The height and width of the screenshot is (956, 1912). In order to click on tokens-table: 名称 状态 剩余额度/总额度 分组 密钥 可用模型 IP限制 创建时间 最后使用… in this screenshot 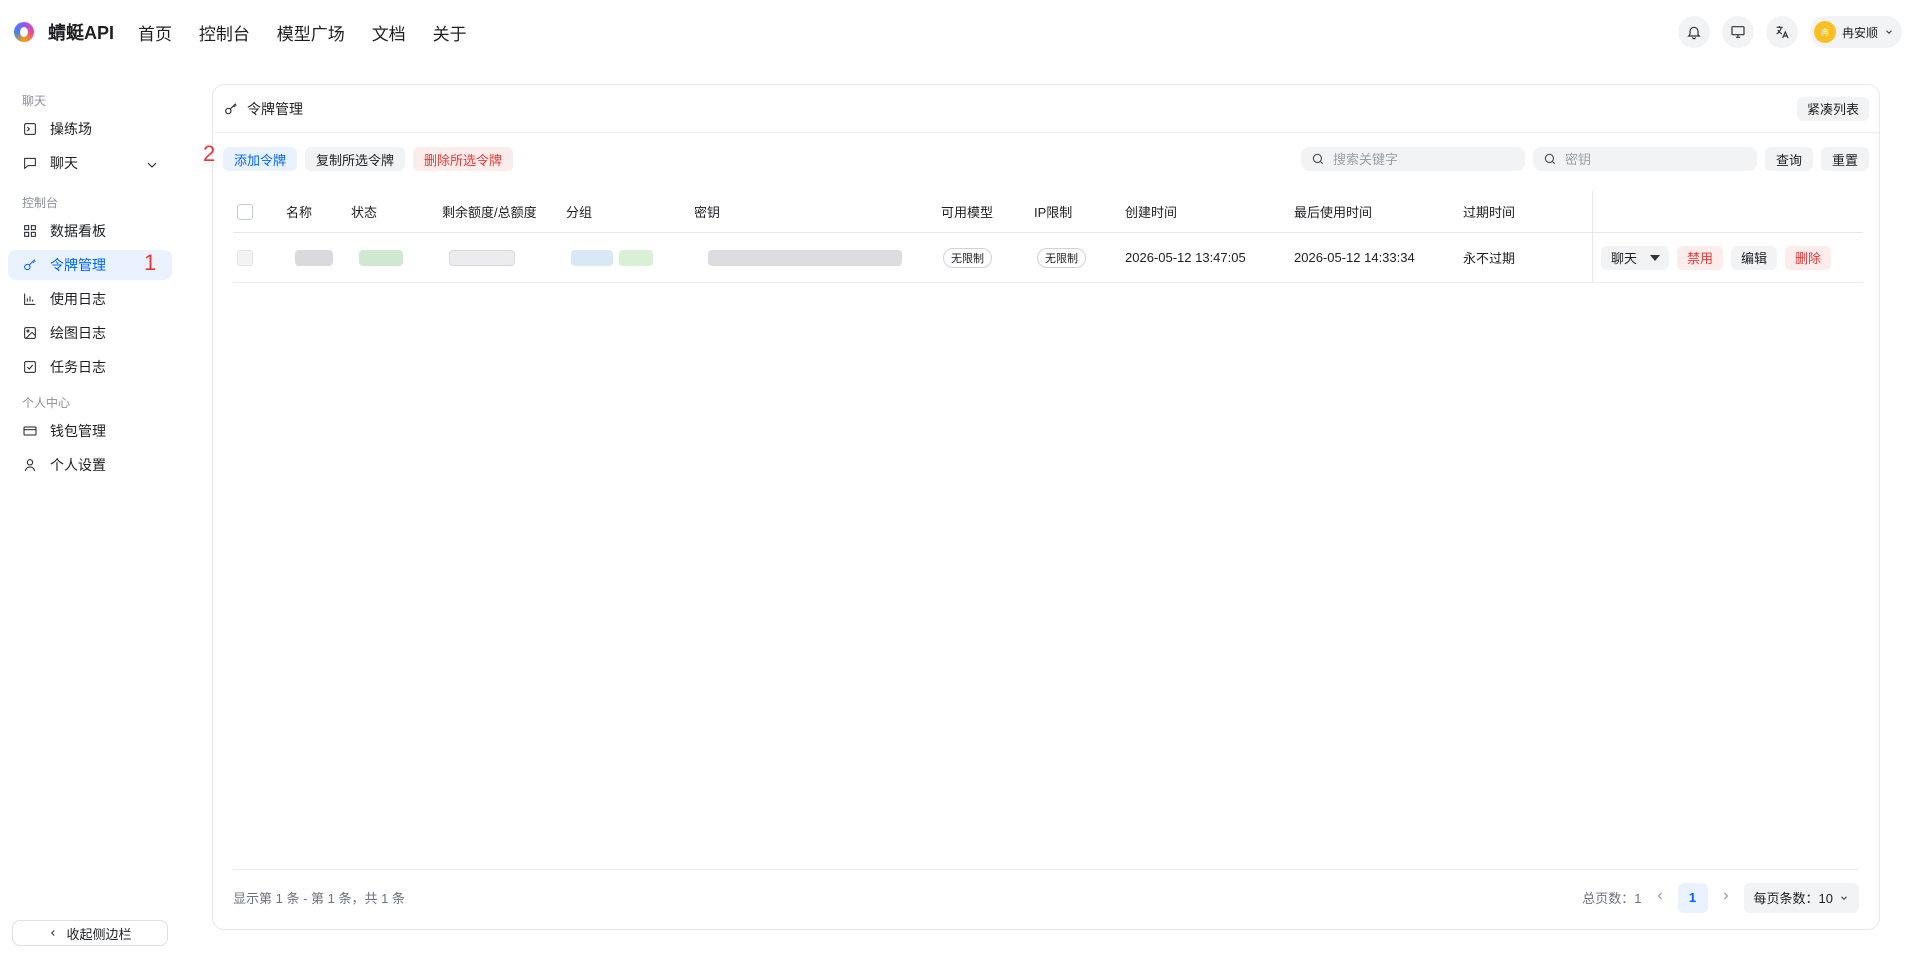, I will do `click(1048, 237)`.